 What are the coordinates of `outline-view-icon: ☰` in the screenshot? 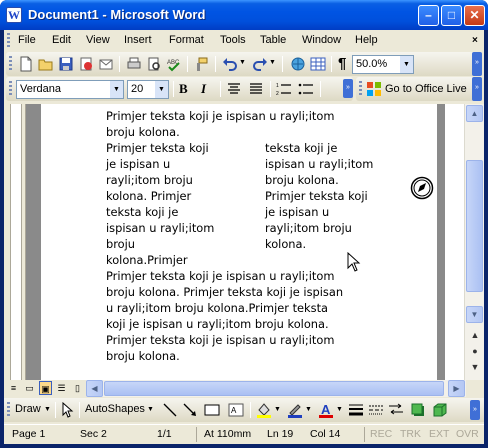 It's located at (61, 388).